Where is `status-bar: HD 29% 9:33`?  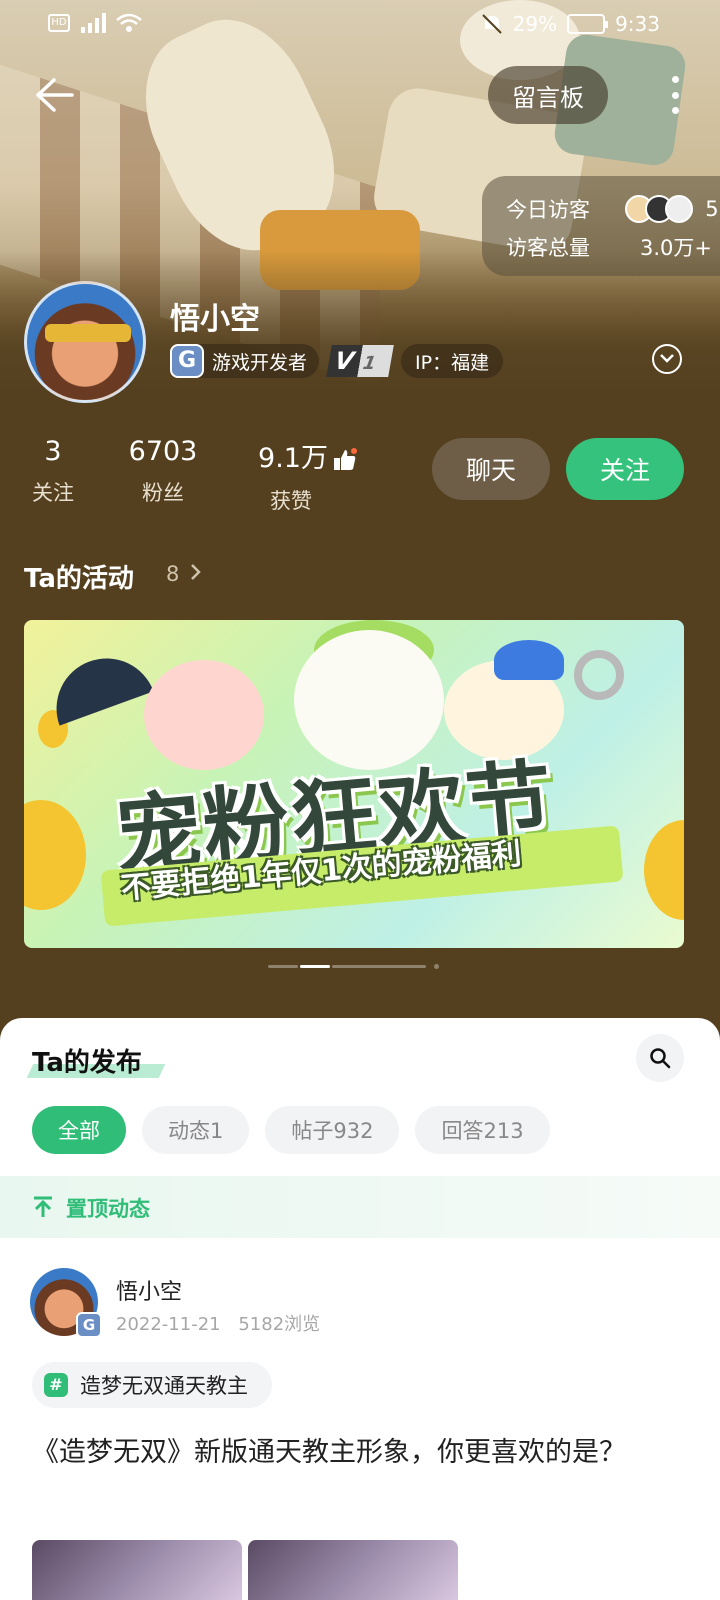
status-bar: HD 29% 9:33 is located at coordinates (360, 25).